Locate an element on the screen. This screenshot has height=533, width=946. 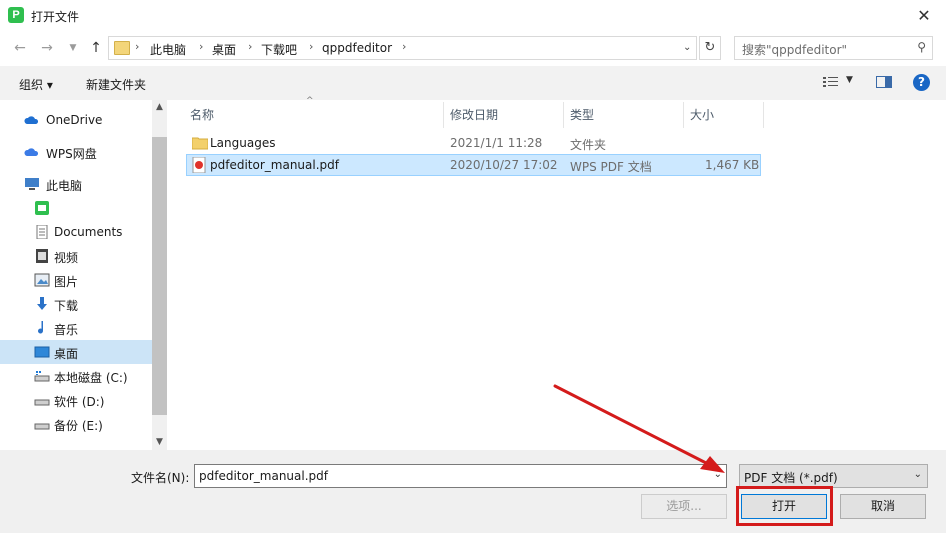
arrow-left-icon: ← is located at coordinates (20, 48).